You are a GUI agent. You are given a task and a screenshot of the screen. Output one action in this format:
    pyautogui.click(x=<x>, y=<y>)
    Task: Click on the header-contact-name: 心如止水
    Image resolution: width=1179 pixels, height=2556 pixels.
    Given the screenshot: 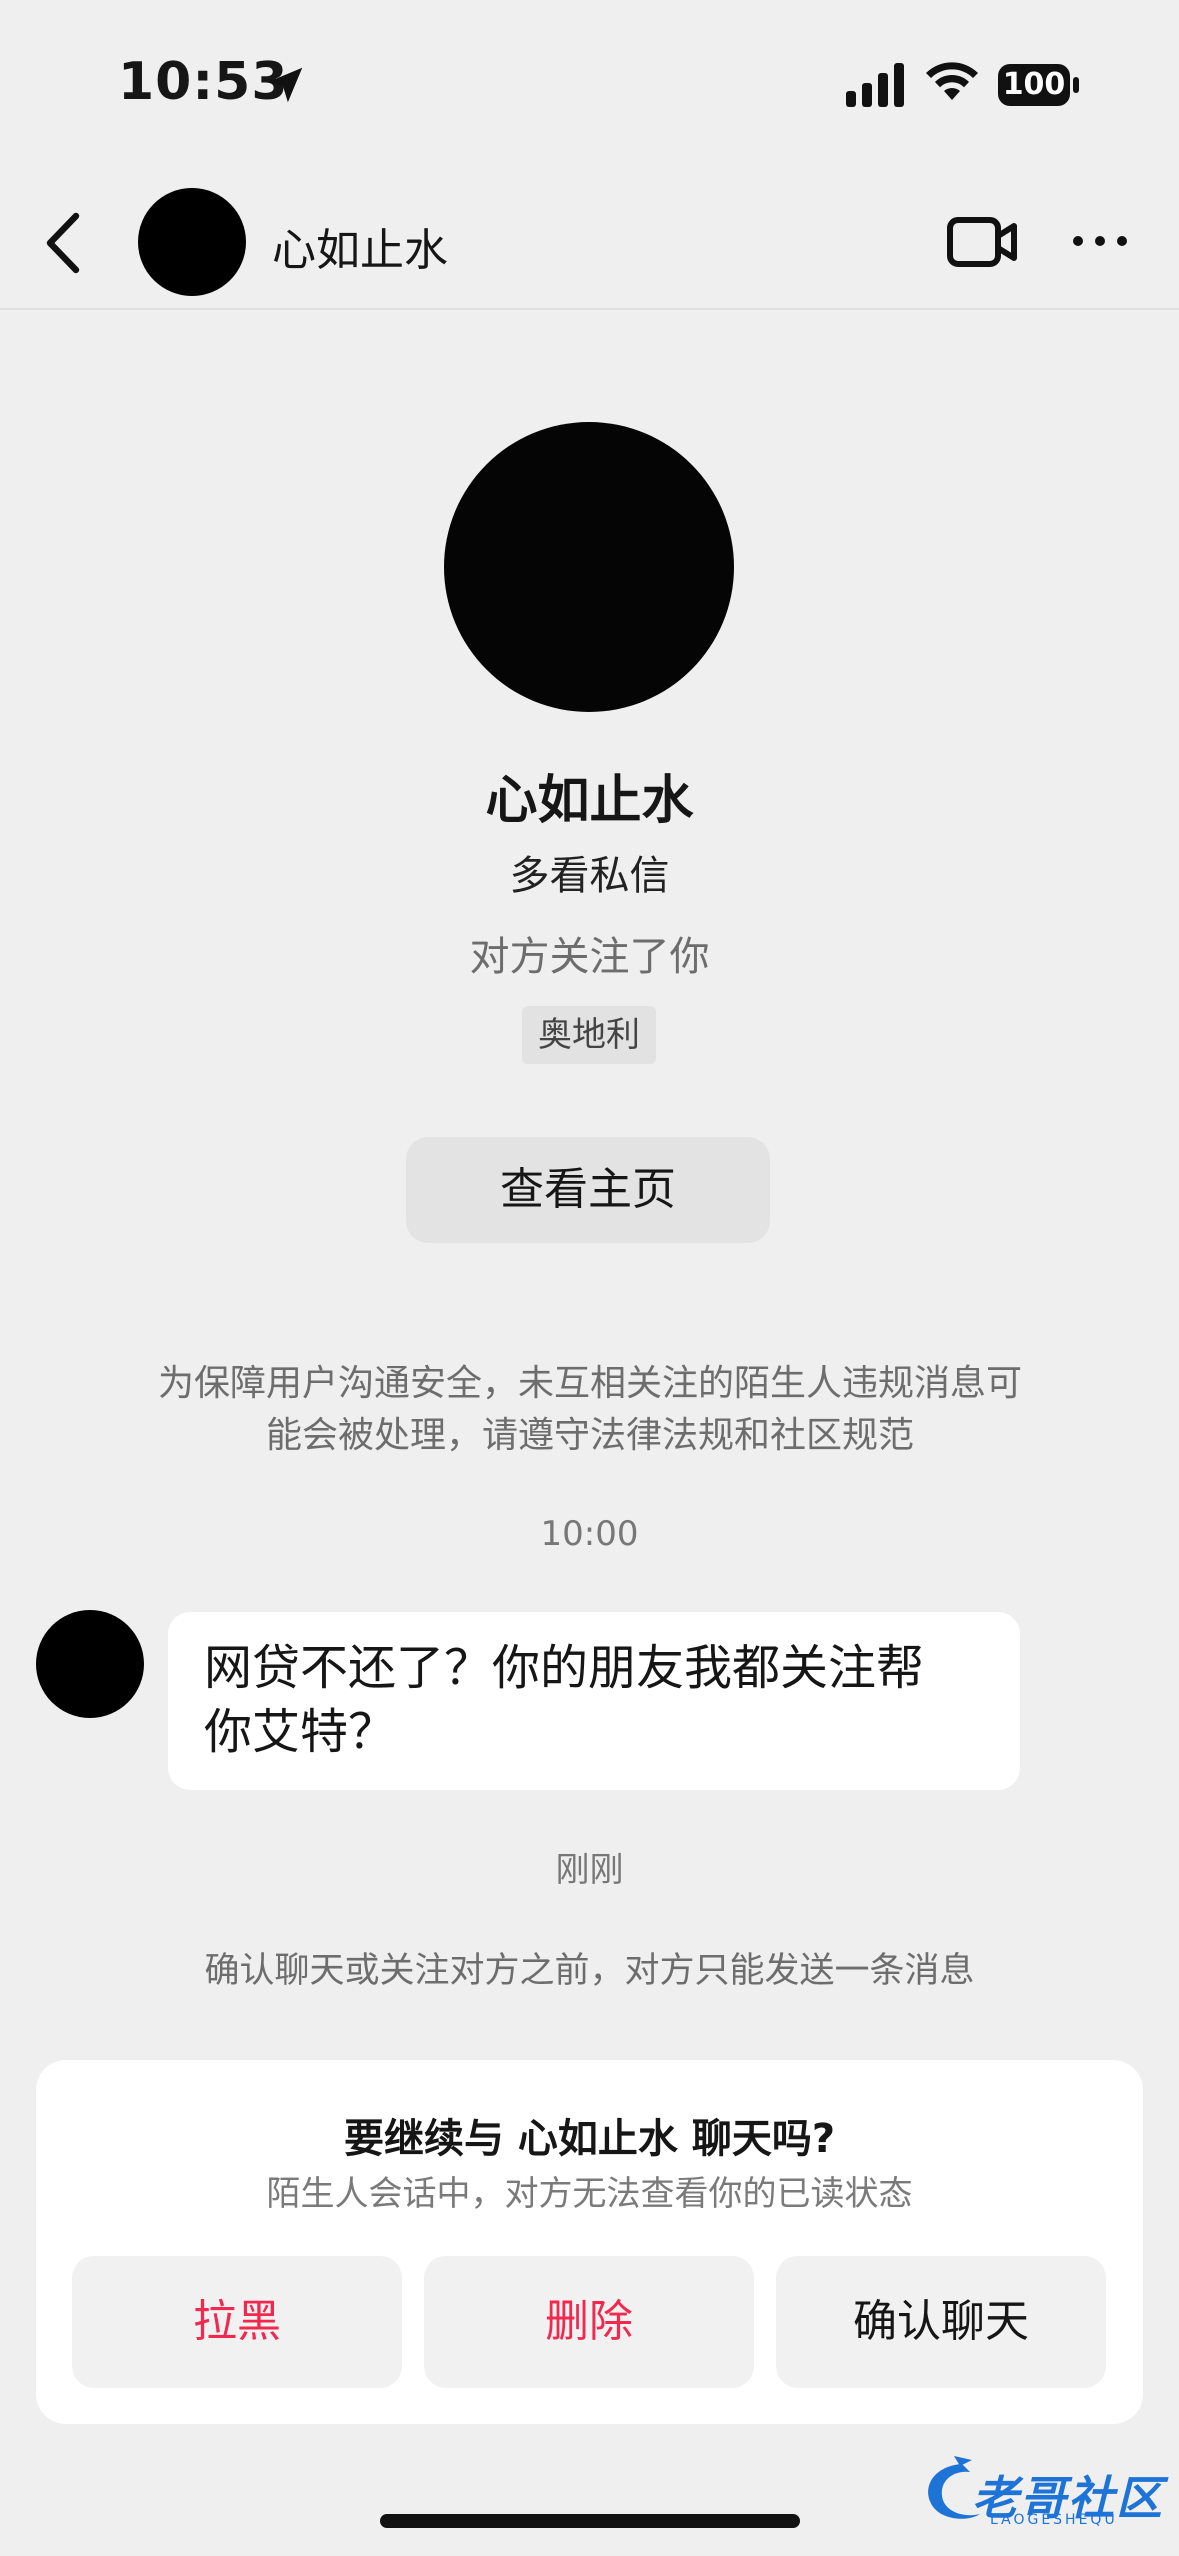 What is the action you would take?
    pyautogui.click(x=360, y=246)
    